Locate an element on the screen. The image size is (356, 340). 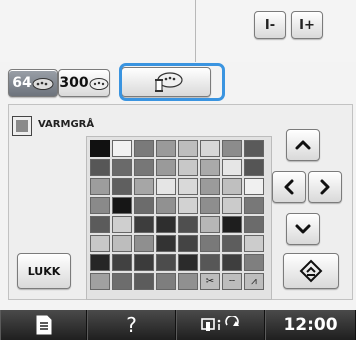
document-icon is located at coordinates (43, 325).